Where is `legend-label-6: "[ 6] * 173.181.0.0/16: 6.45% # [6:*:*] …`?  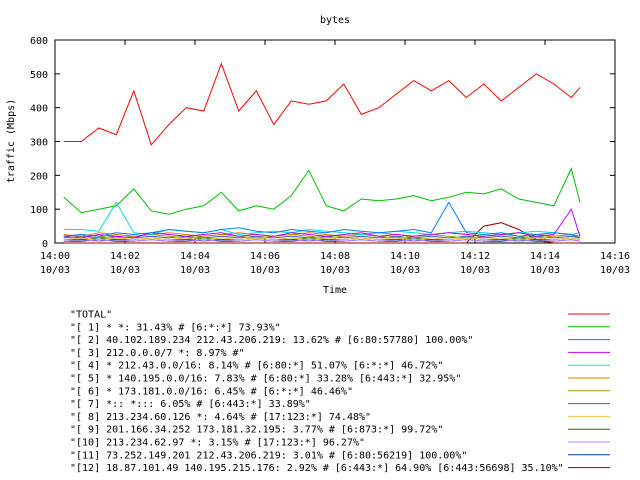
legend-label-6: "[ 6] * 173.181.0.0/16: 6.45% # [6:*:*] … is located at coordinates (211, 391).